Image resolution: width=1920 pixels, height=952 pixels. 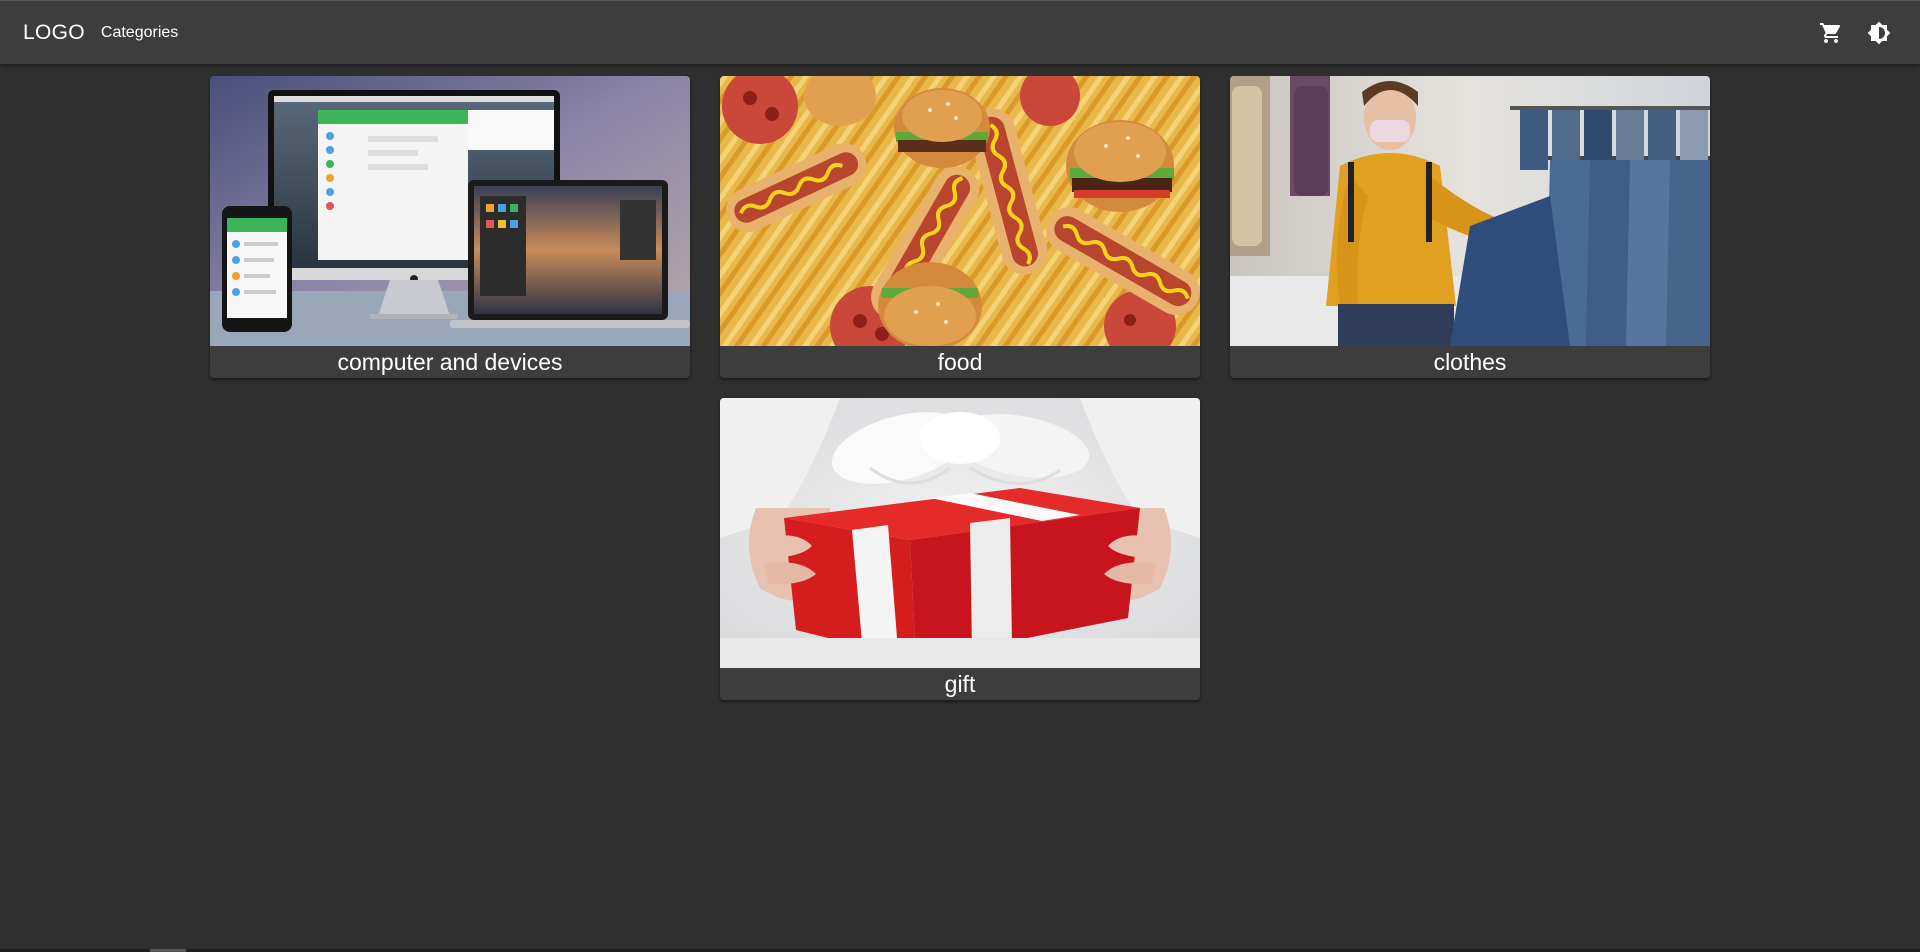 I want to click on cart-button, so click(x=1831, y=33).